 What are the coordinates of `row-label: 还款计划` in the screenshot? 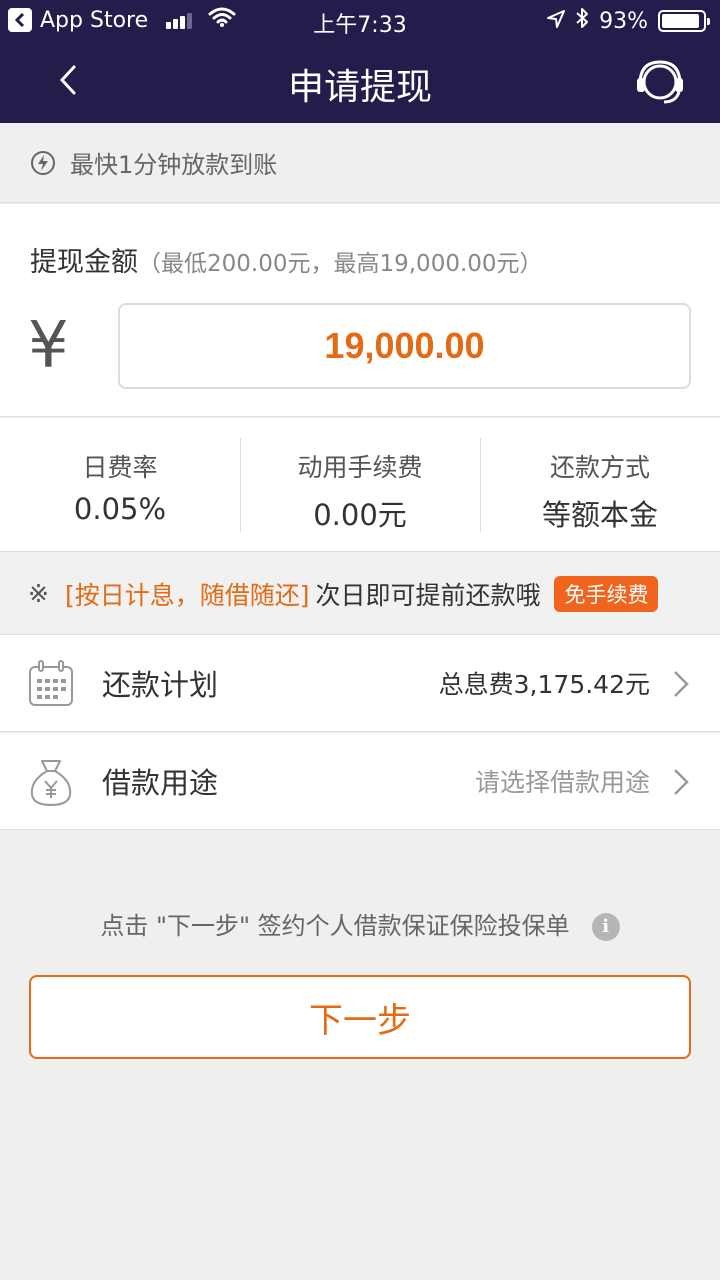 It's located at (160, 685).